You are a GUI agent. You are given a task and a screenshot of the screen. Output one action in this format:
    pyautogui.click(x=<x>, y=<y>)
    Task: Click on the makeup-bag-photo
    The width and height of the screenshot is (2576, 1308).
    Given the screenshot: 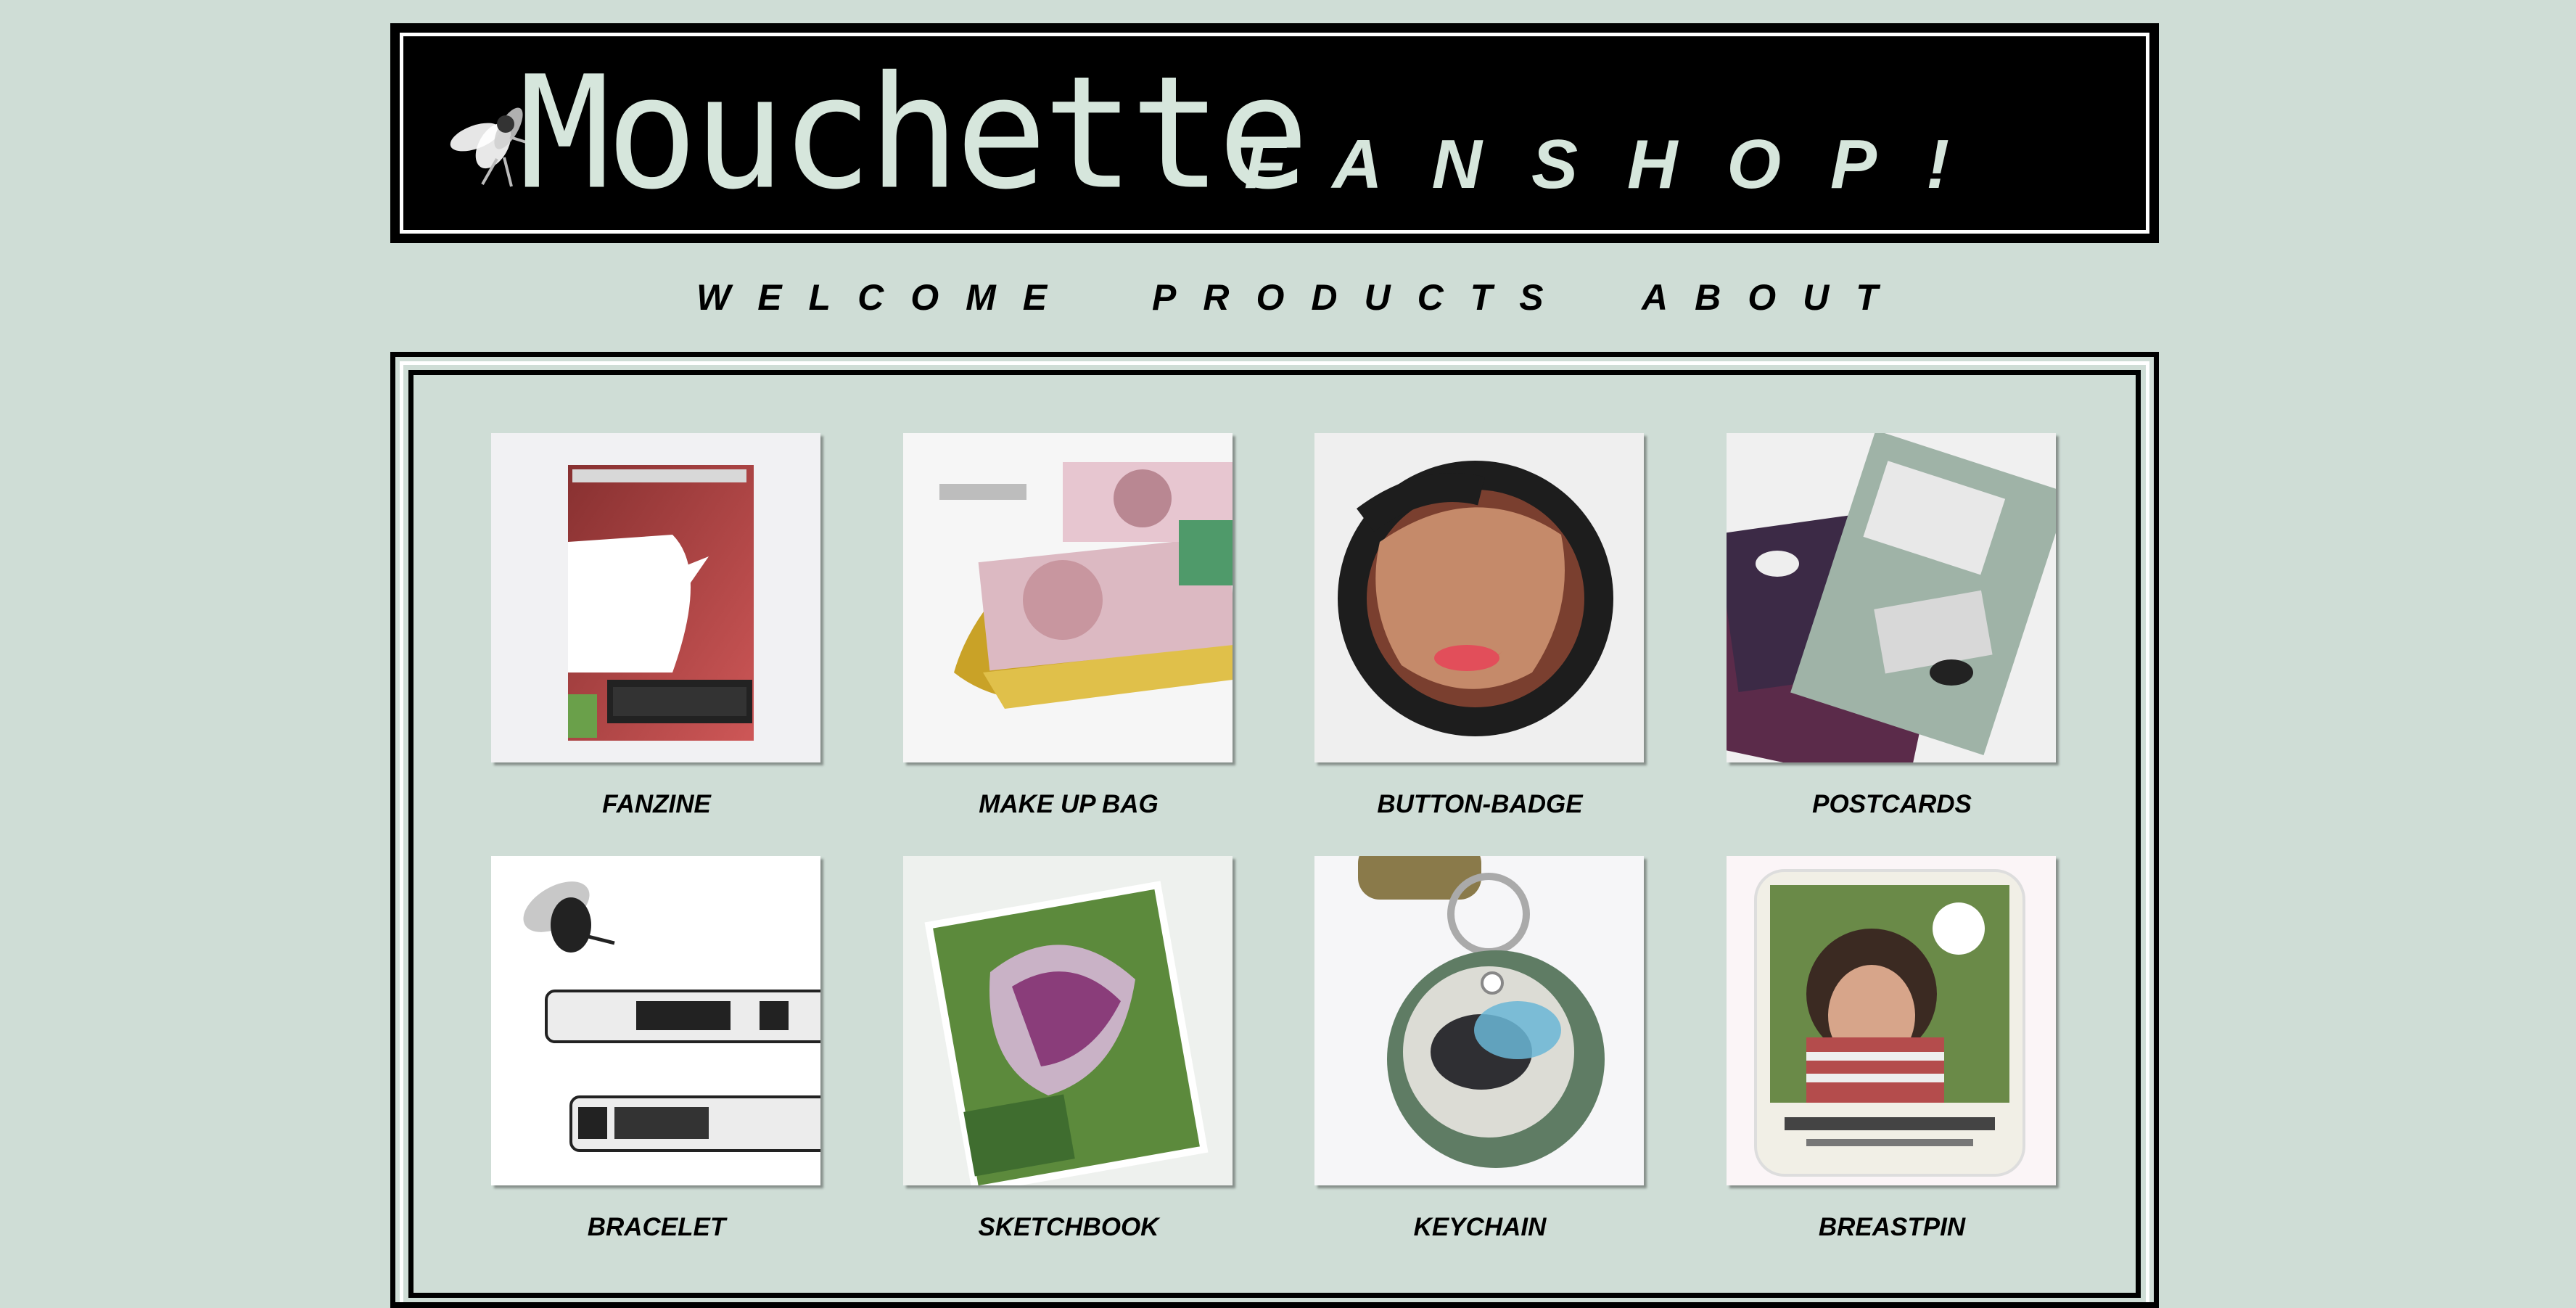 What is the action you would take?
    pyautogui.click(x=1068, y=597)
    